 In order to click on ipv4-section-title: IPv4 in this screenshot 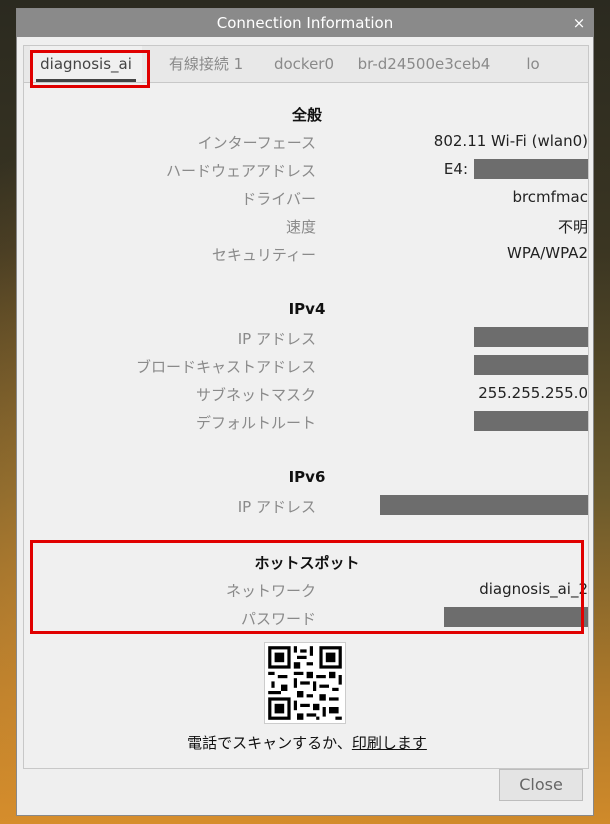, I will do `click(307, 309)`.